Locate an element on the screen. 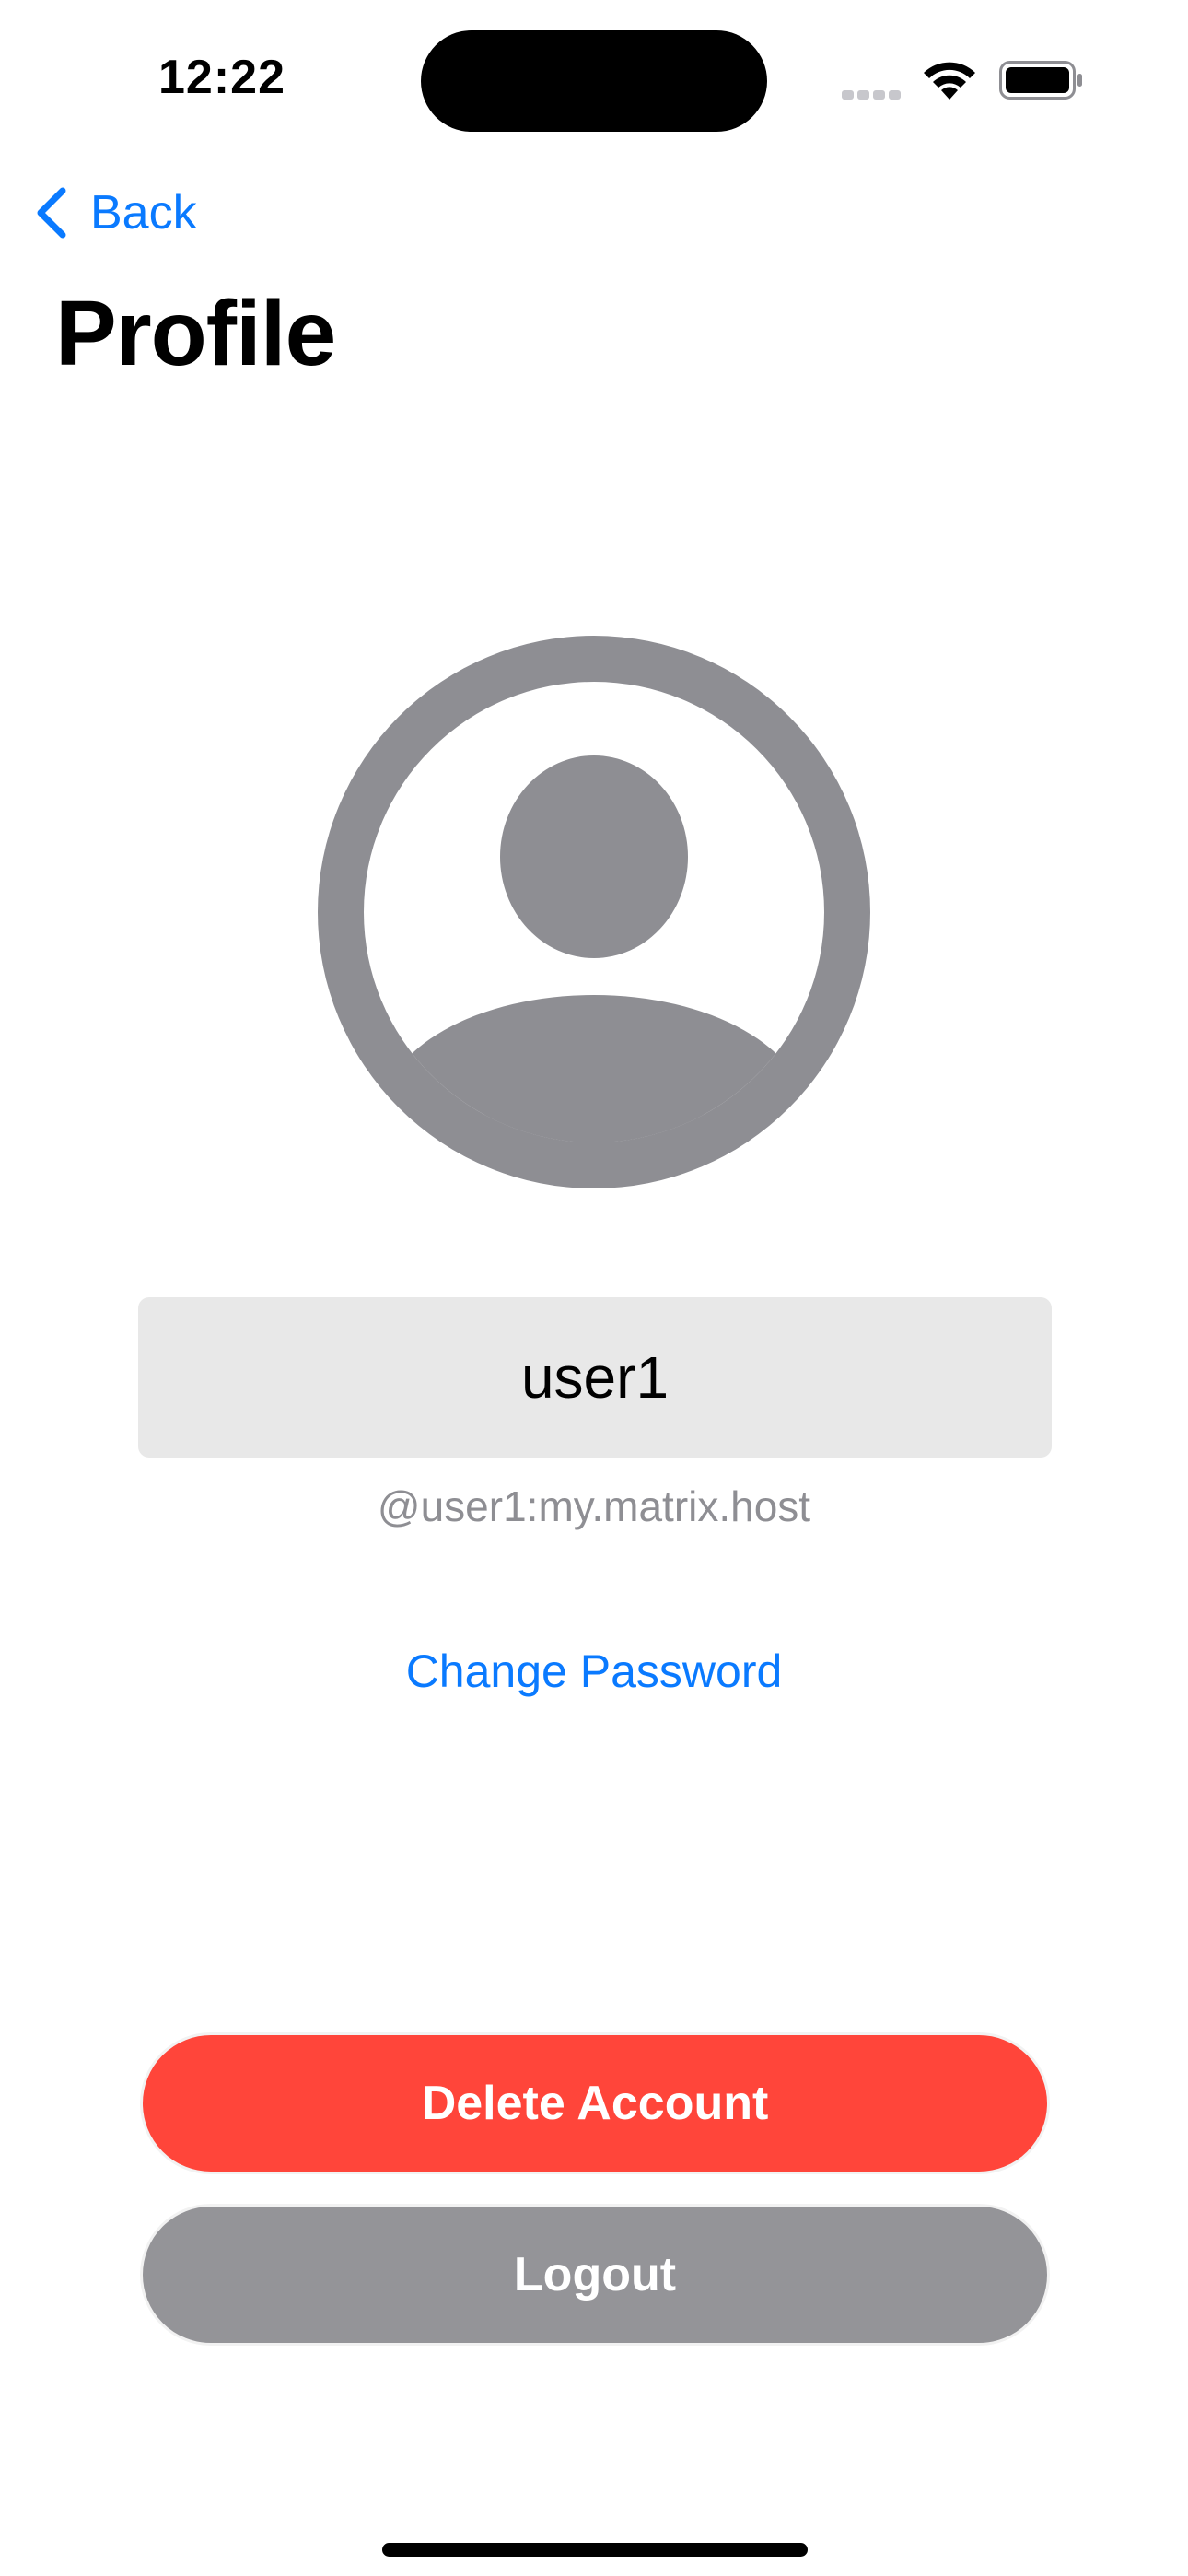 The image size is (1188, 2576). battery-icon is located at coordinates (1040, 80).